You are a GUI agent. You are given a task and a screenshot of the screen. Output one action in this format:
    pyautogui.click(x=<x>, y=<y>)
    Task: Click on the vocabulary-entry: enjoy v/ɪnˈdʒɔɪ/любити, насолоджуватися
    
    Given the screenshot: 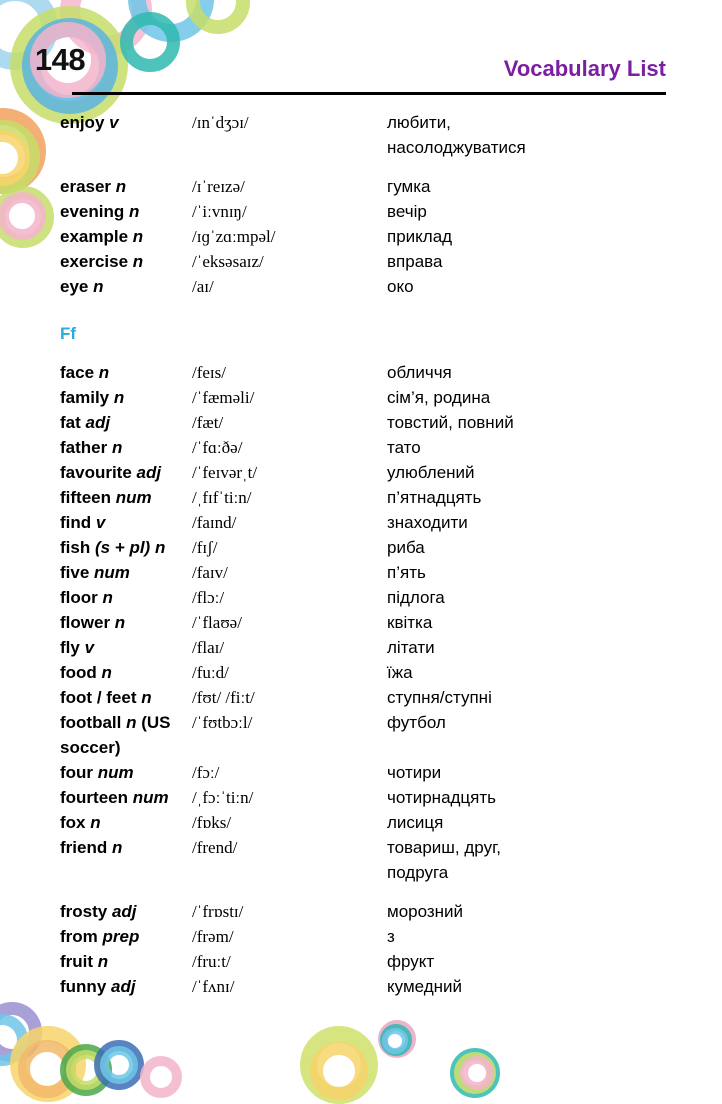 What is the action you would take?
    pyautogui.click(x=361, y=135)
    